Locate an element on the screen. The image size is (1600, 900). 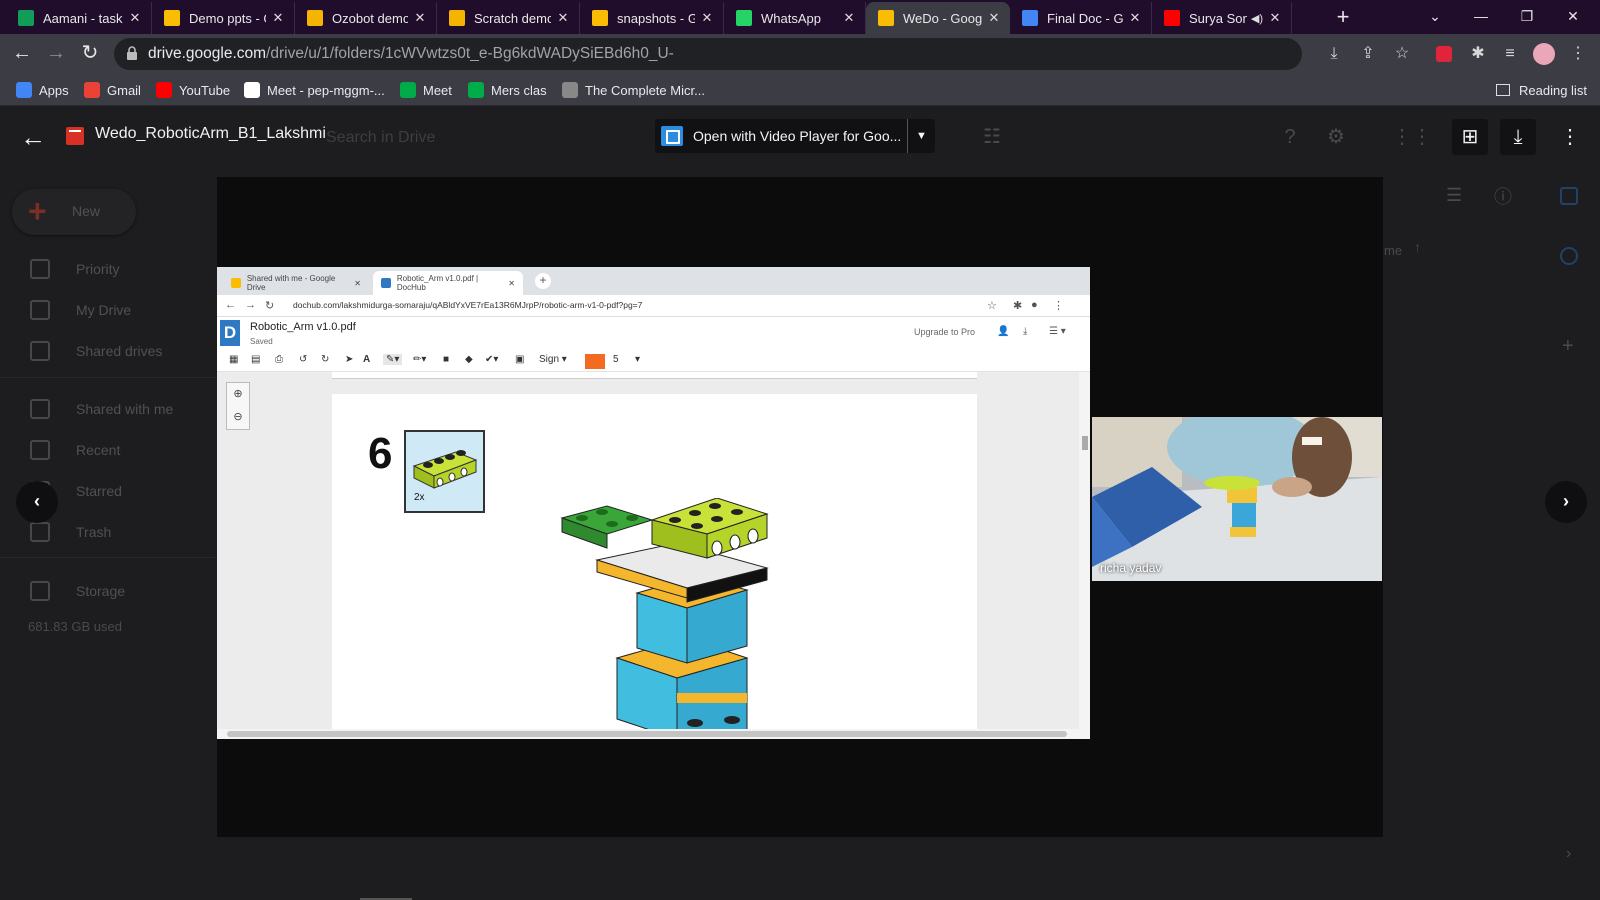
extension-icon: ✱ is located at coordinates (1018, 306).